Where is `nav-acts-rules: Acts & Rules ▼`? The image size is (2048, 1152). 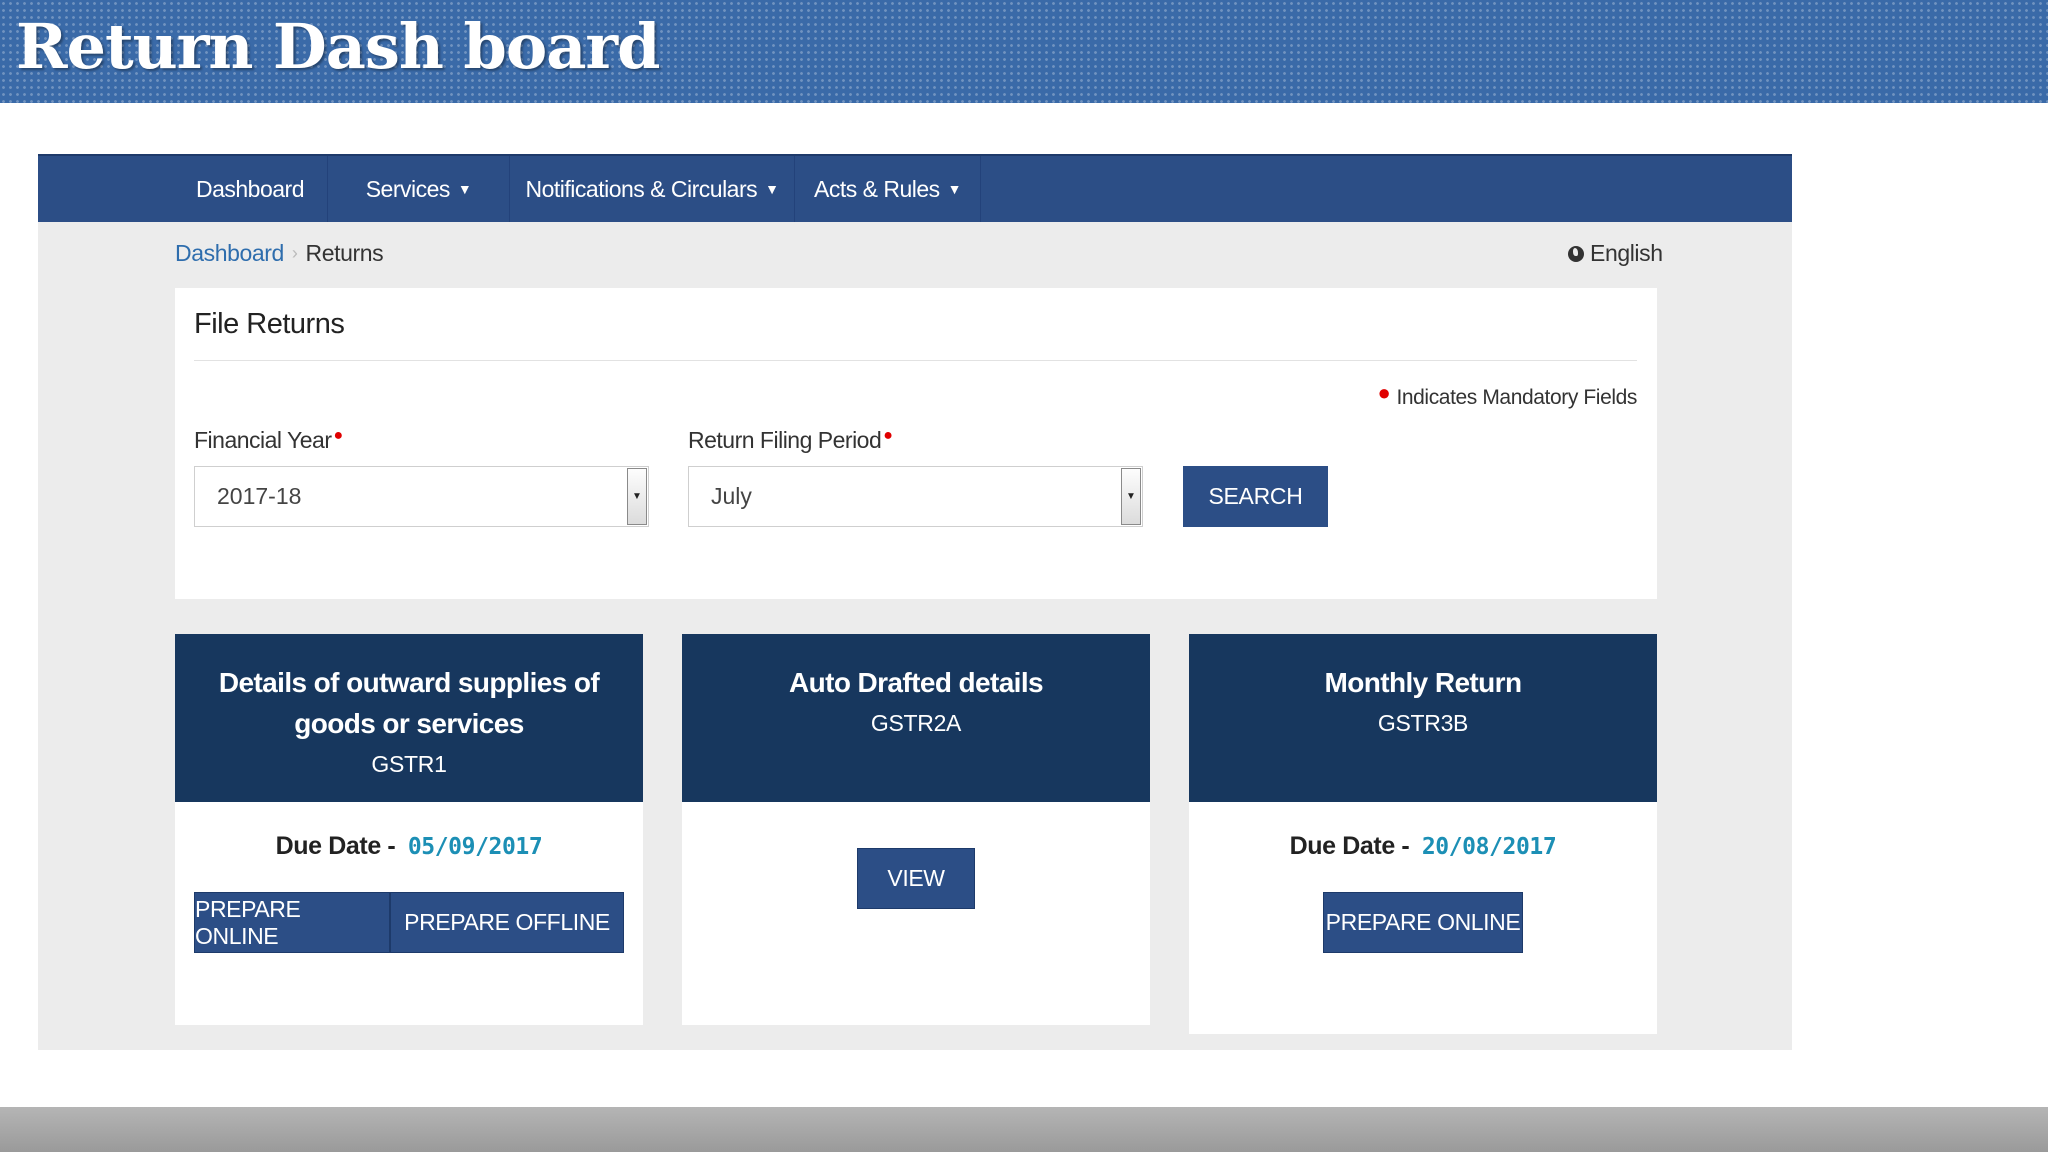 nav-acts-rules: Acts & Rules ▼ is located at coordinates (888, 189).